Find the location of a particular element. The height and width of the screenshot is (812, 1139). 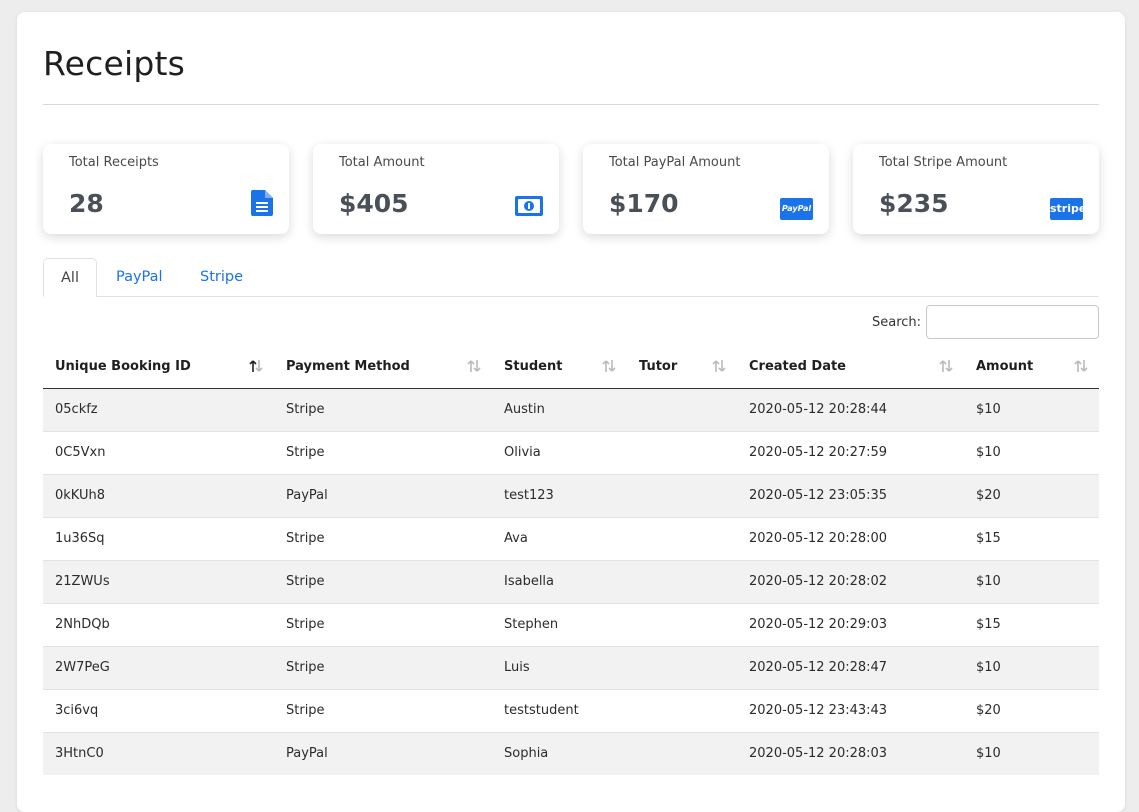

cell-student: teststudent is located at coordinates (559, 710).